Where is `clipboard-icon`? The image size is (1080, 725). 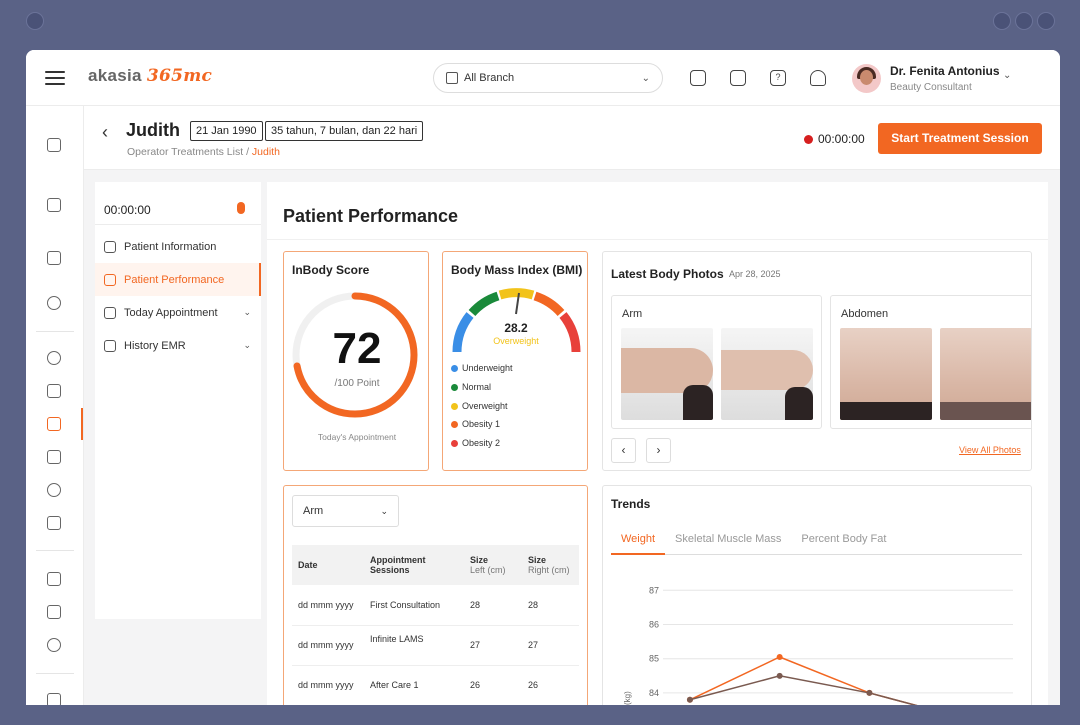 clipboard-icon is located at coordinates (54, 424).